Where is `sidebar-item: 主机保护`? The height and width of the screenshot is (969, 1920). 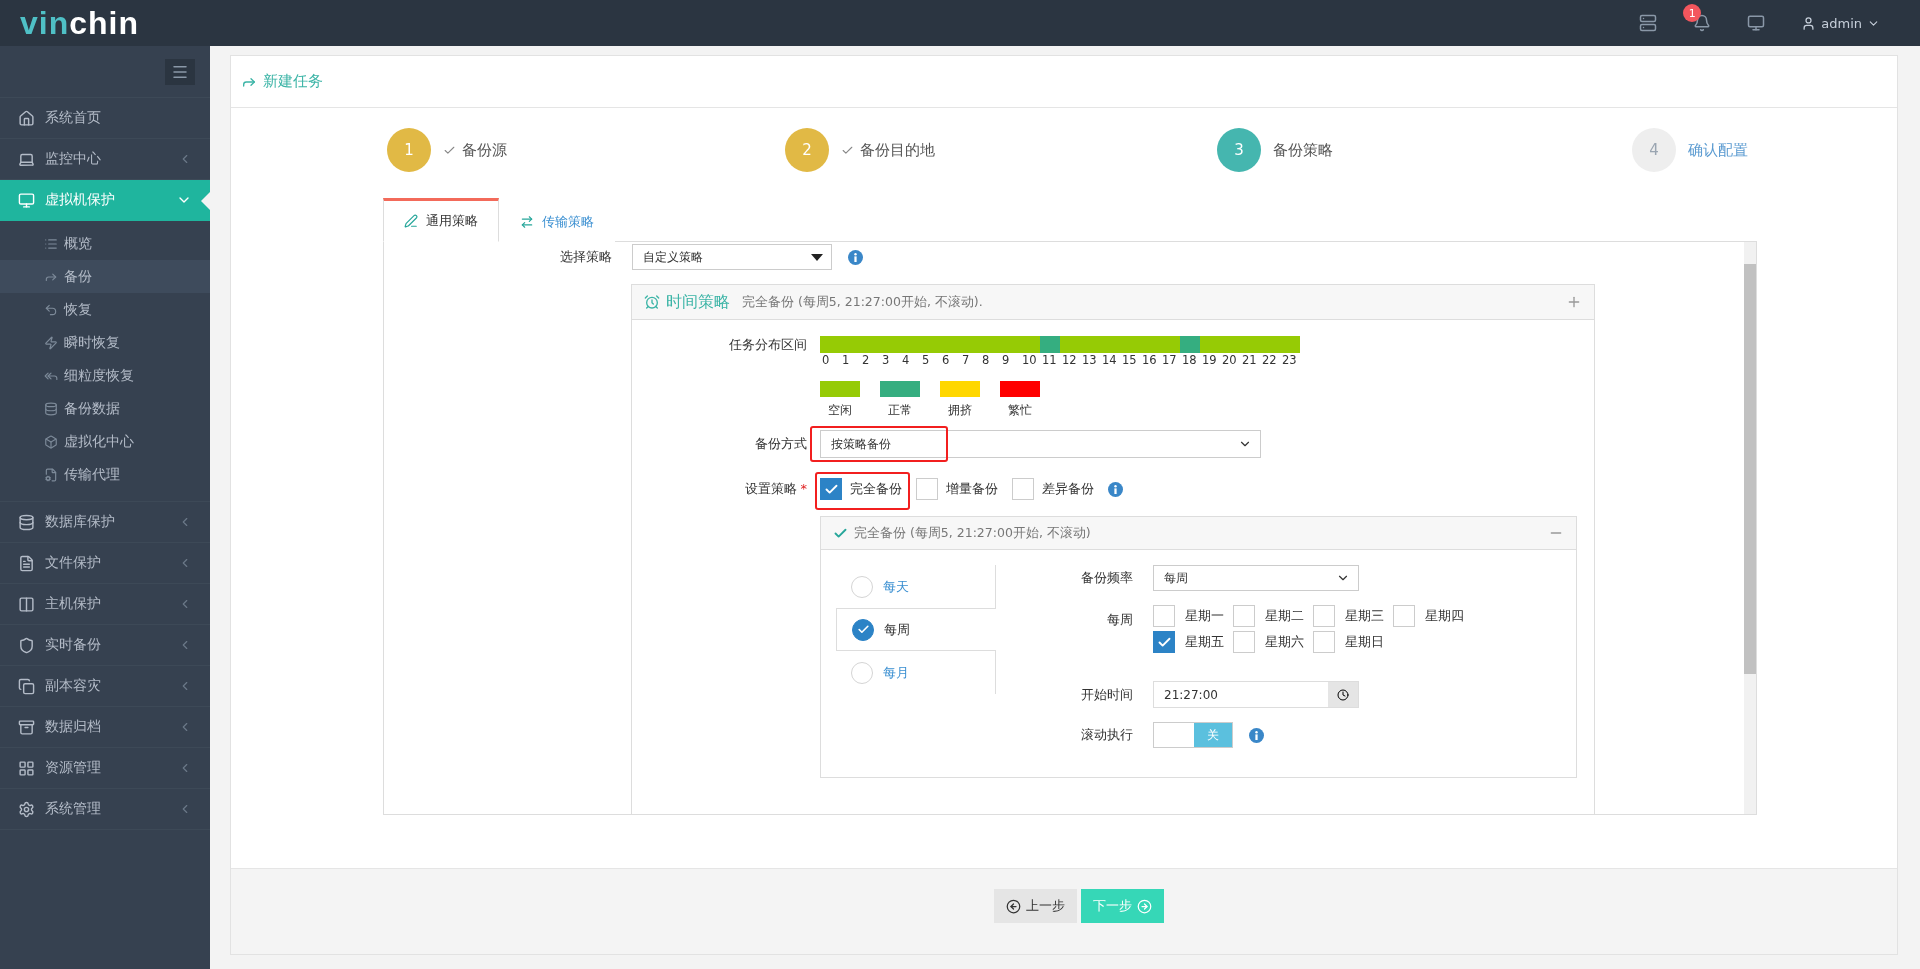 sidebar-item: 主机保护 is located at coordinates (105, 604).